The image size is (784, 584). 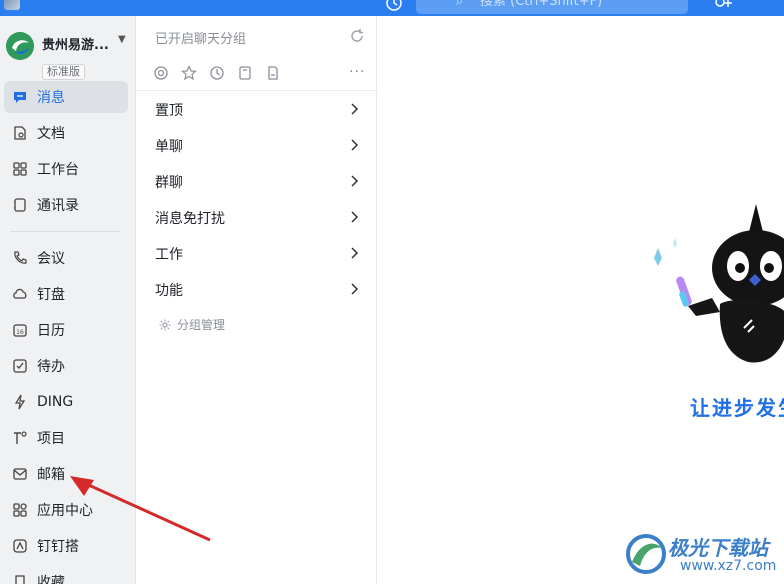 What do you see at coordinates (646, 554) in the screenshot?
I see `watermark-logo` at bounding box center [646, 554].